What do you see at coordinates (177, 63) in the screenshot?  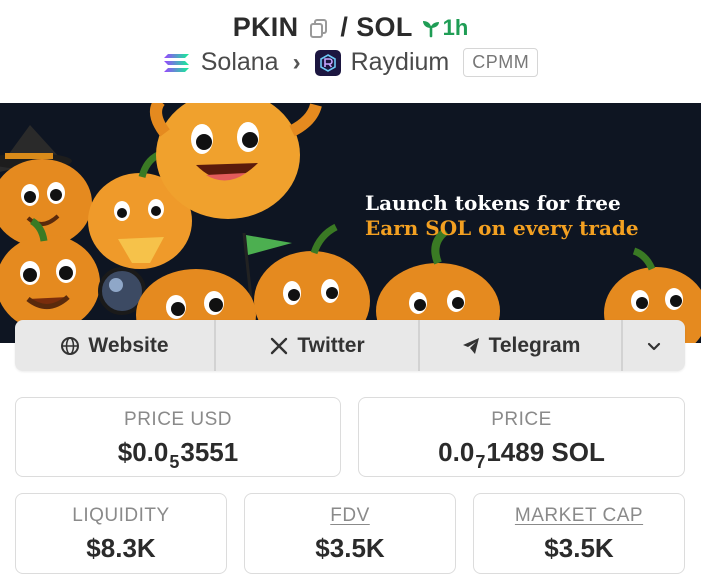 I see `solana-logo-icon` at bounding box center [177, 63].